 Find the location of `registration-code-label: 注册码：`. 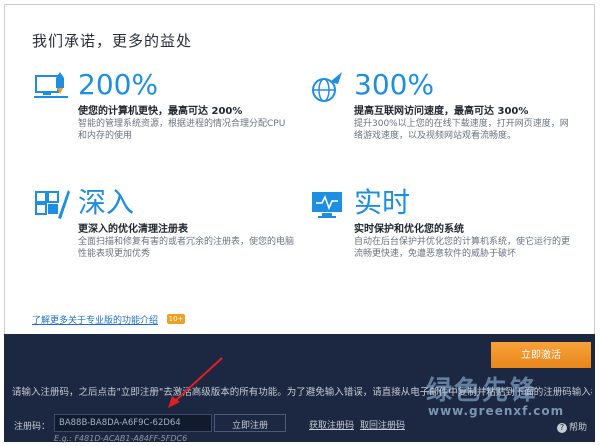

registration-code-label: 注册码： is located at coordinates (32, 427).